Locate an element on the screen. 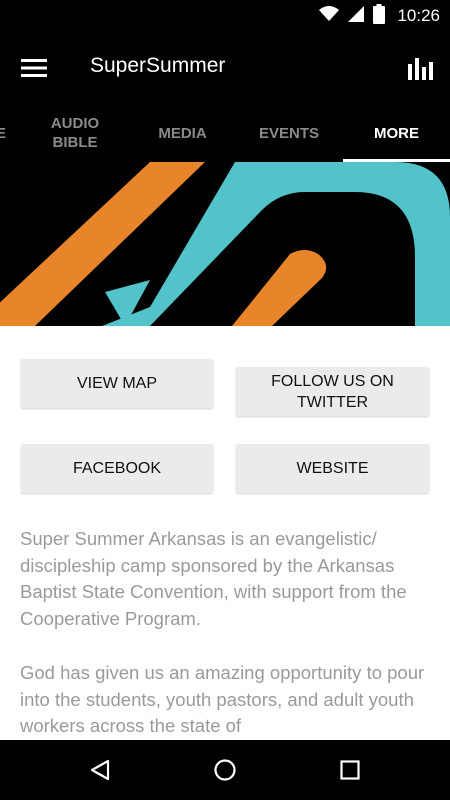 This screenshot has width=450, height=800. menu-button is located at coordinates (34, 68).